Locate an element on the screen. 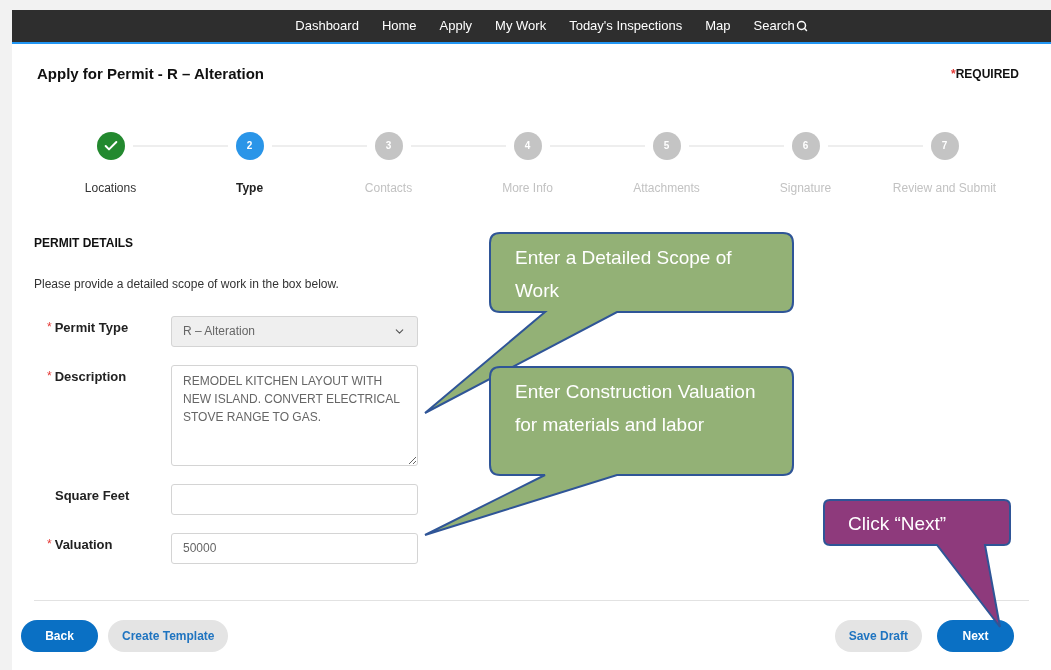 The image size is (1051, 670). action-button: Save Draft is located at coordinates (878, 635).